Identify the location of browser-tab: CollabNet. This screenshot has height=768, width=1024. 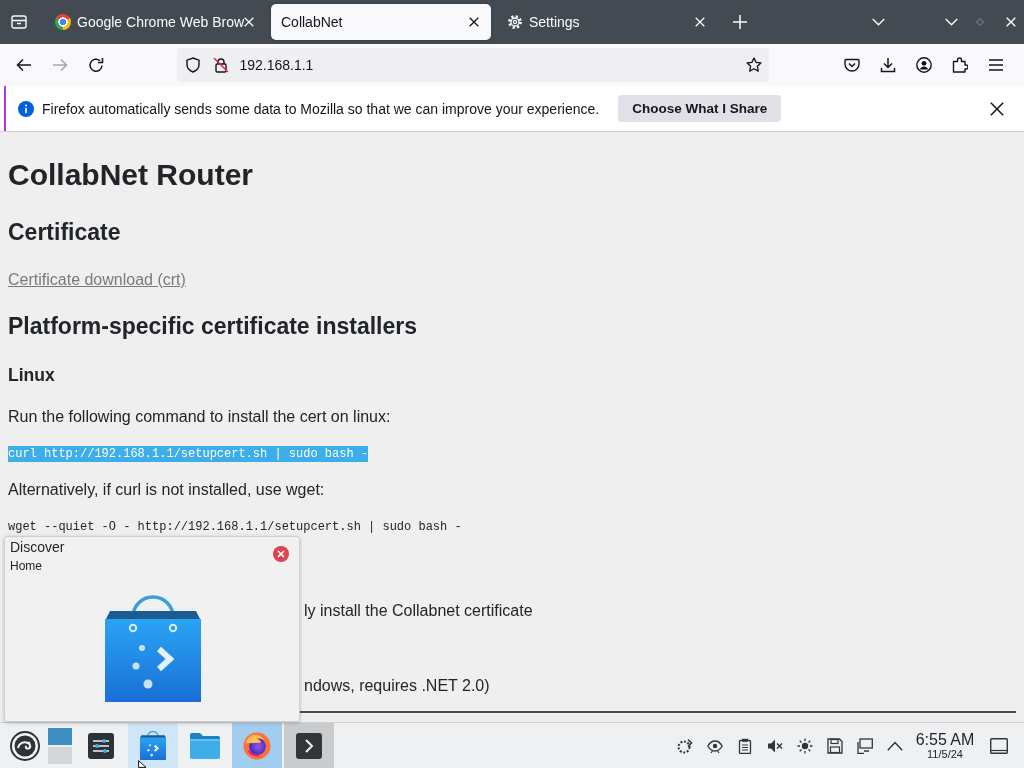
(381, 22).